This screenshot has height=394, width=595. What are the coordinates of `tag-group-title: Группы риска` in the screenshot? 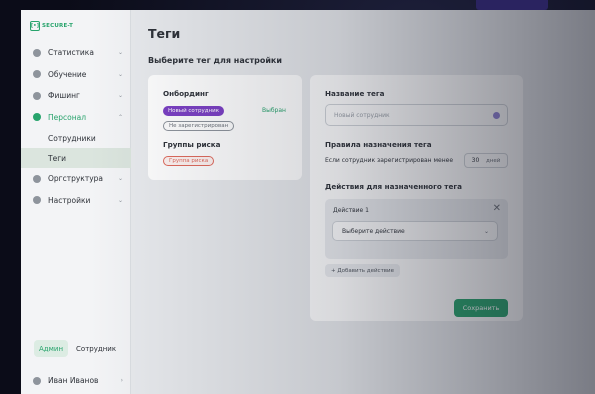 It's located at (192, 144).